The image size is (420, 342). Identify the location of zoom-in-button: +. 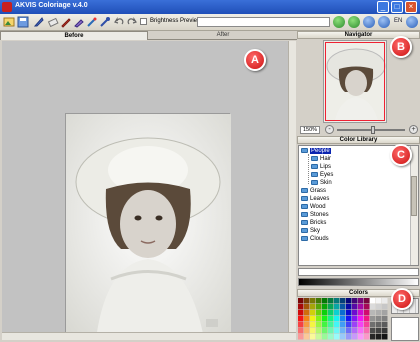
(413, 129).